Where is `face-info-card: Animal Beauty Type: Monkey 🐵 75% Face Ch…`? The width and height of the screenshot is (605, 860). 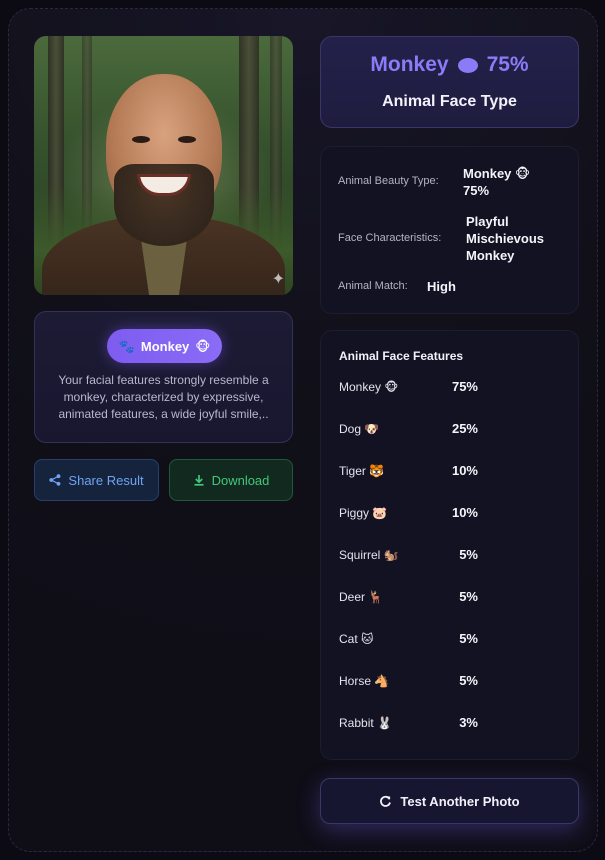
face-info-card: Animal Beauty Type: Monkey 🐵 75% Face Ch… is located at coordinates (449, 230).